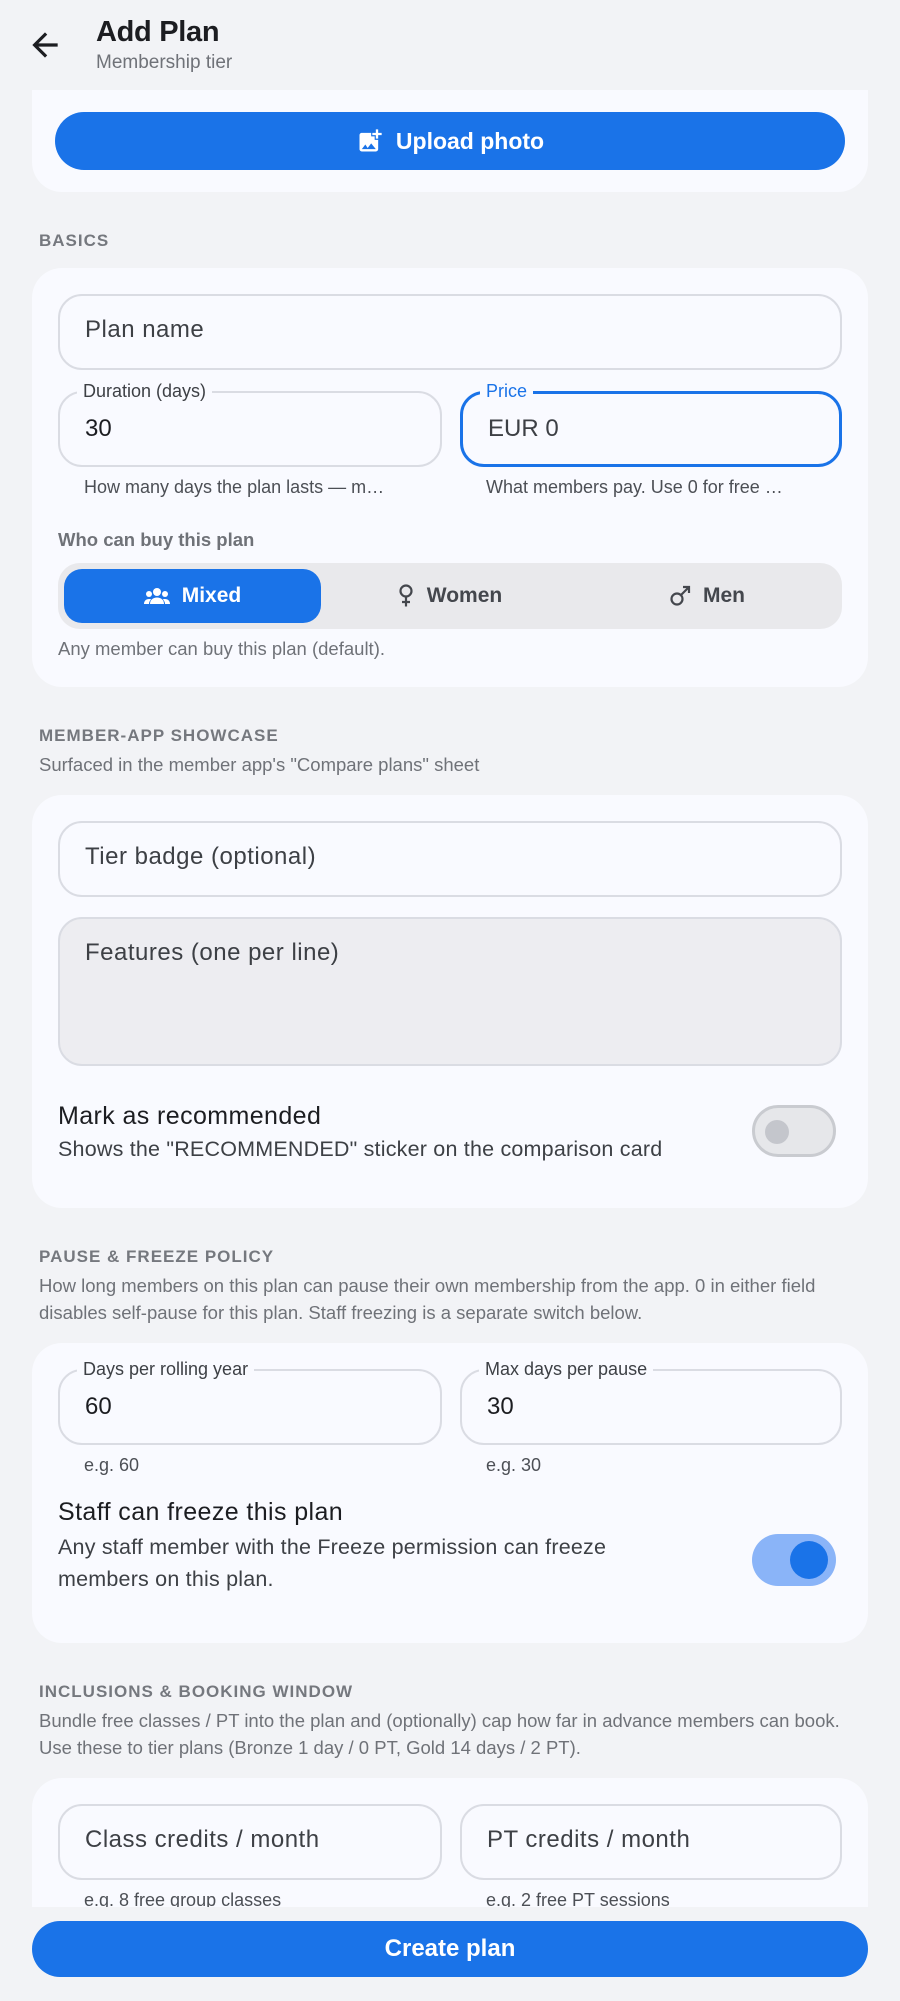 The image size is (900, 2001). Describe the element at coordinates (183, 1898) in the screenshot. I see `class-credits-helper: e.g. 8 free group classes` at that location.